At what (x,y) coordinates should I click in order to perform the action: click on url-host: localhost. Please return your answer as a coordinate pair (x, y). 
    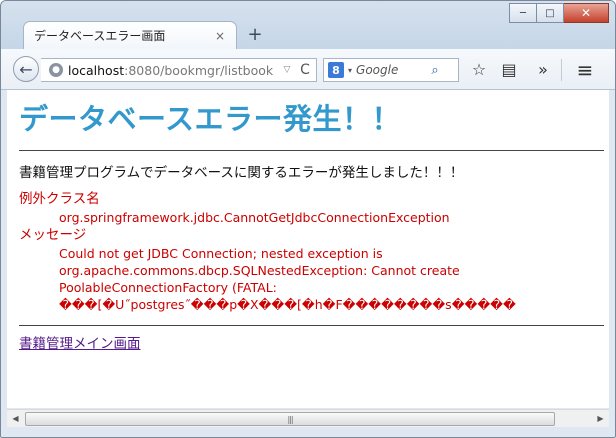
    Looking at the image, I should click on (96, 70).